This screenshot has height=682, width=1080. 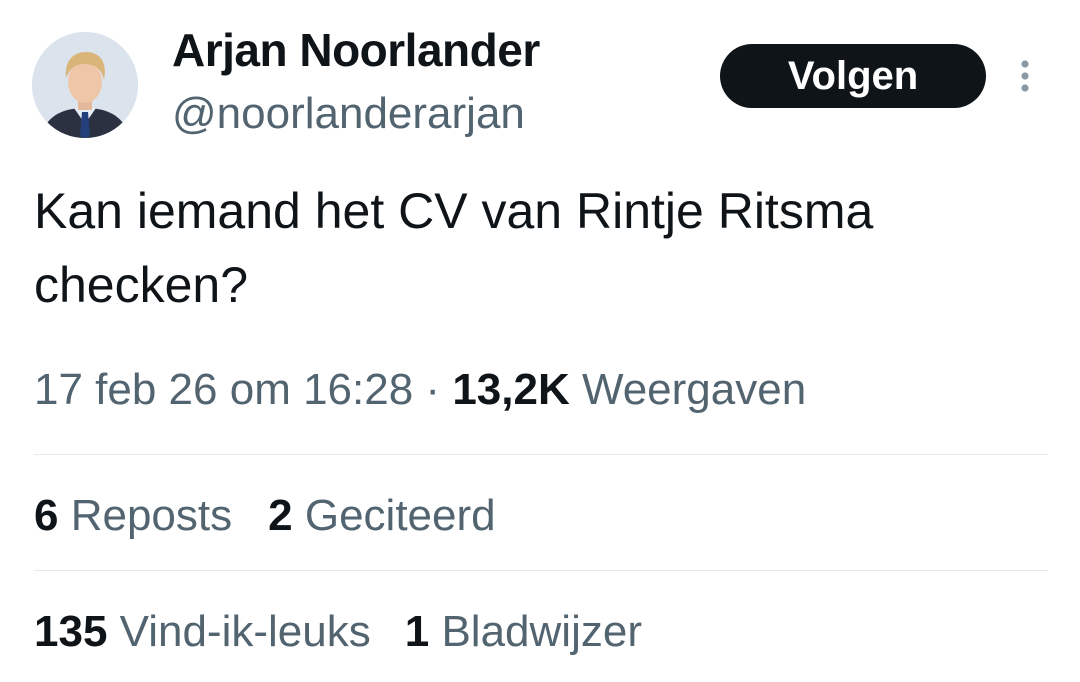 What do you see at coordinates (420, 390) in the screenshot?
I see `tweet-meta: 17 feb 26 om 16:28 · 13,2K Weergaven` at bounding box center [420, 390].